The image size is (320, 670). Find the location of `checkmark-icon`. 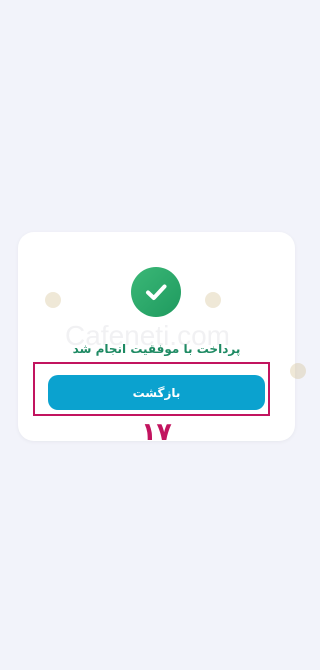

checkmark-icon is located at coordinates (156, 292).